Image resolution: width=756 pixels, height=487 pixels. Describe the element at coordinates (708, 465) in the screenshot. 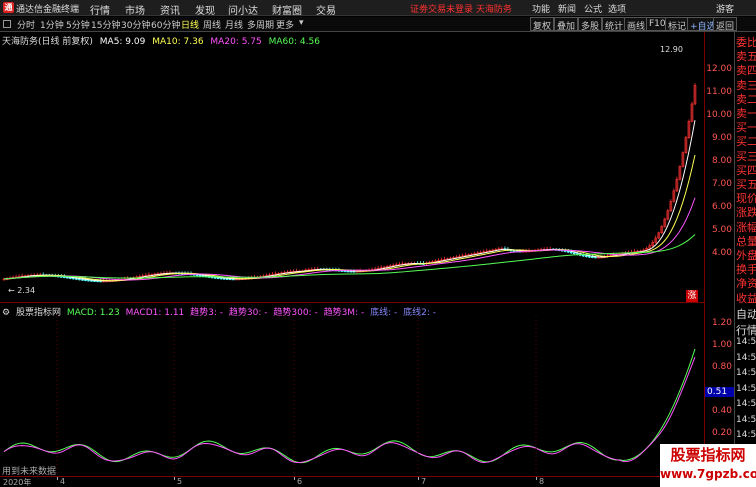

I see `watermark: 股票指标网 www.7gpzb.com` at that location.